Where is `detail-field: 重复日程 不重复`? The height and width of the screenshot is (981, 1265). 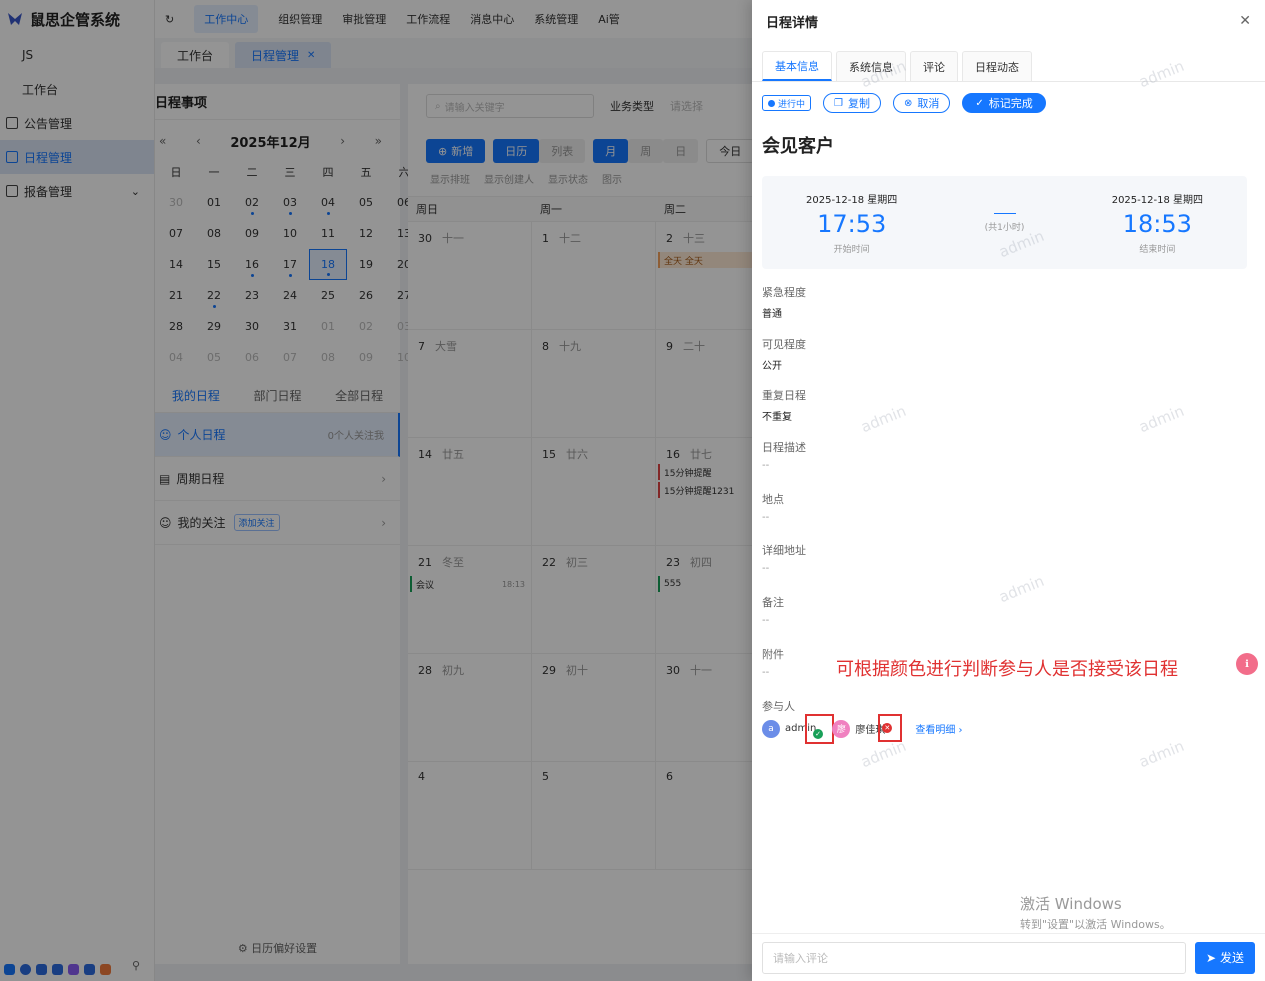
detail-field: 重复日程 不重复 is located at coordinates (1013, 413).